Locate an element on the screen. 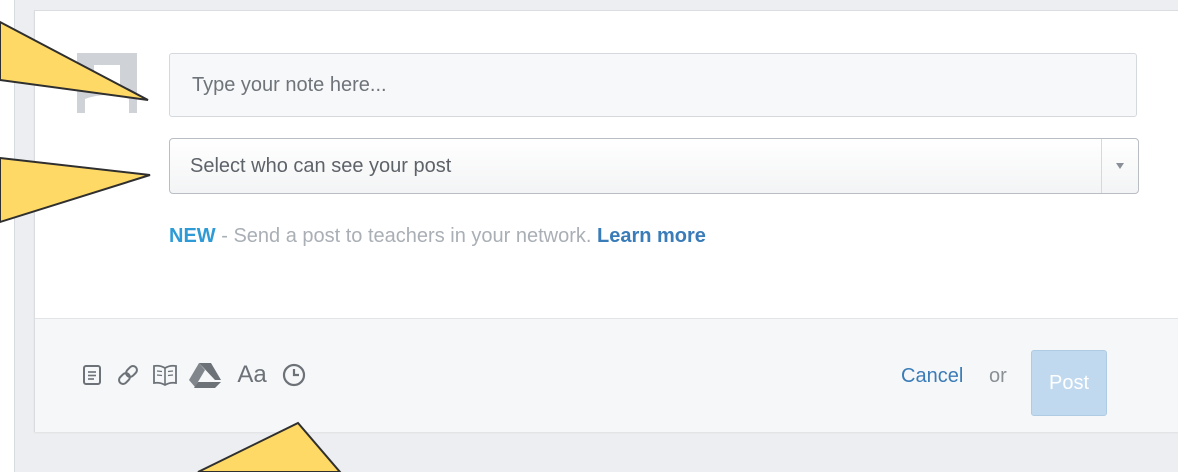  avatar is located at coordinates (107, 83).